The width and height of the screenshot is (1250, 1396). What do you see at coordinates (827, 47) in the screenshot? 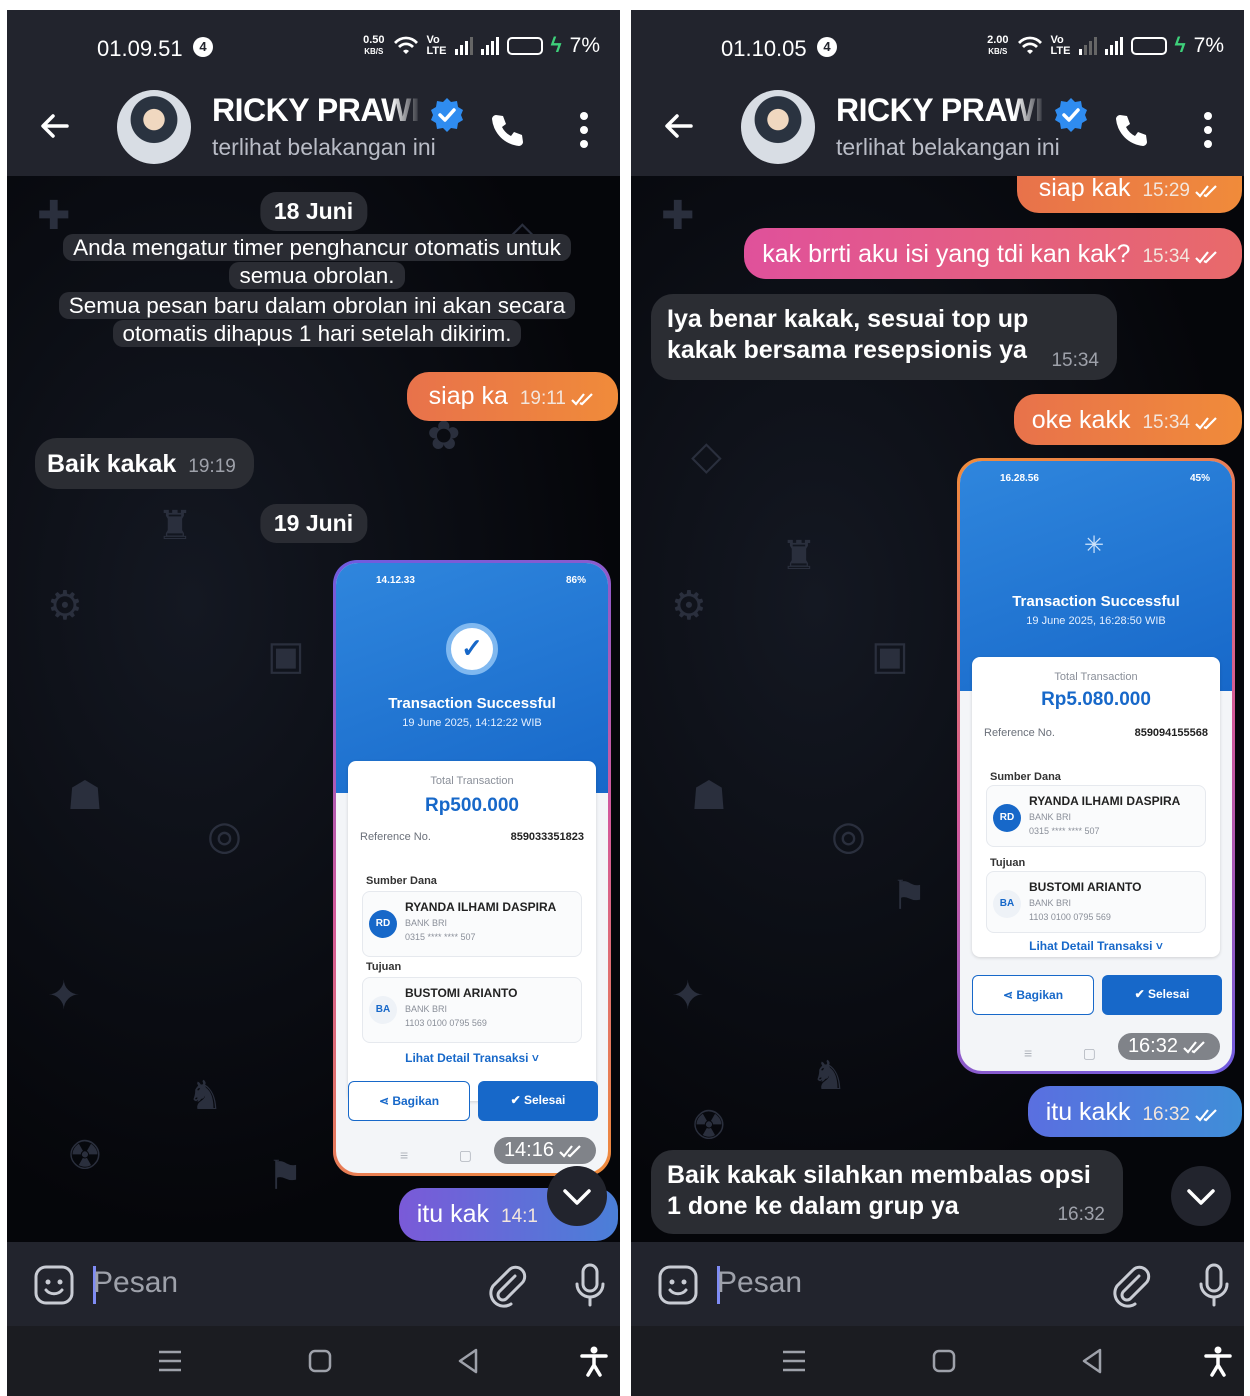
I see `notification-count-badge: 4` at bounding box center [827, 47].